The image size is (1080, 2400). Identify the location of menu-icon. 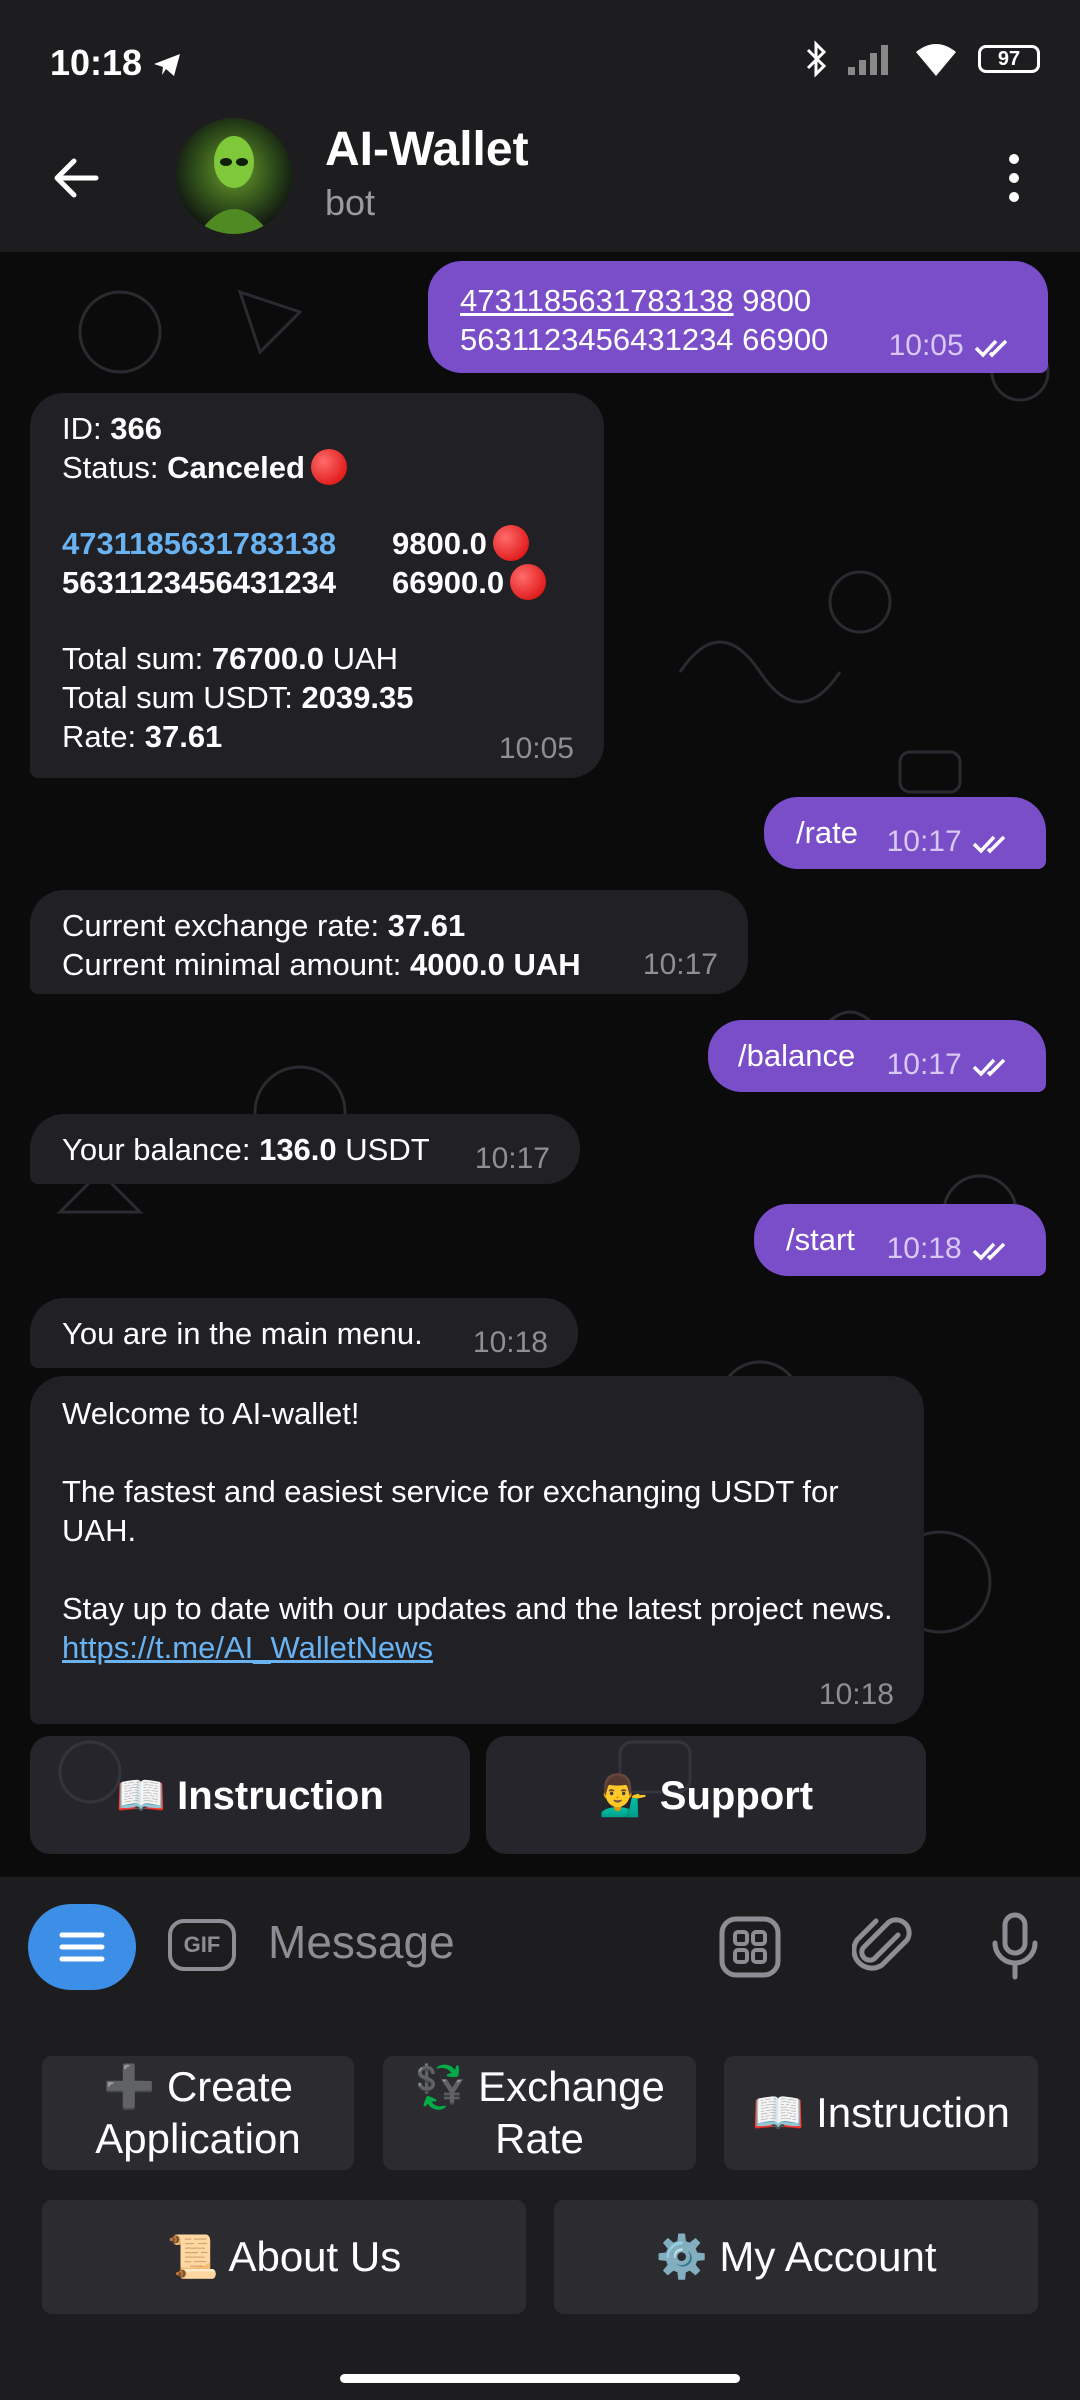
(82, 1947).